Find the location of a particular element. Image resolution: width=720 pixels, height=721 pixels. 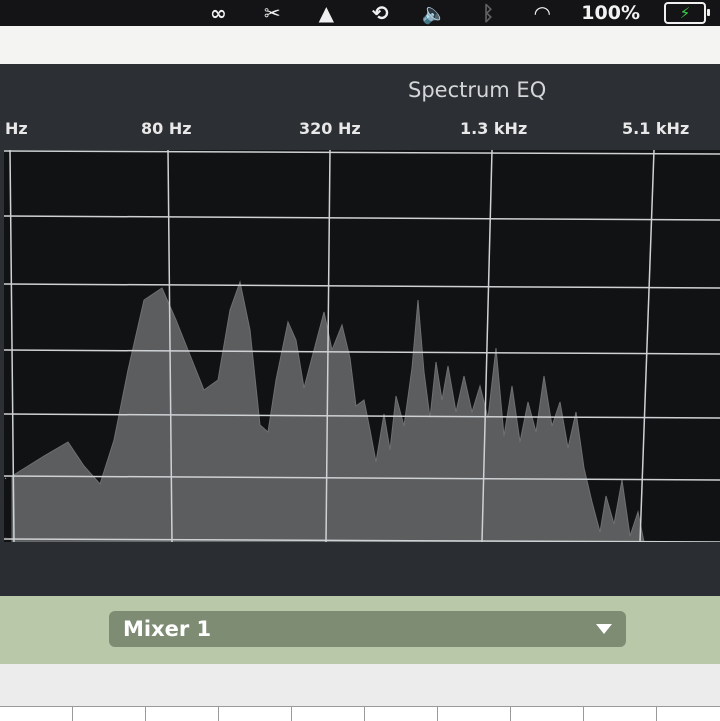

chevron-down-icon is located at coordinates (604, 629).